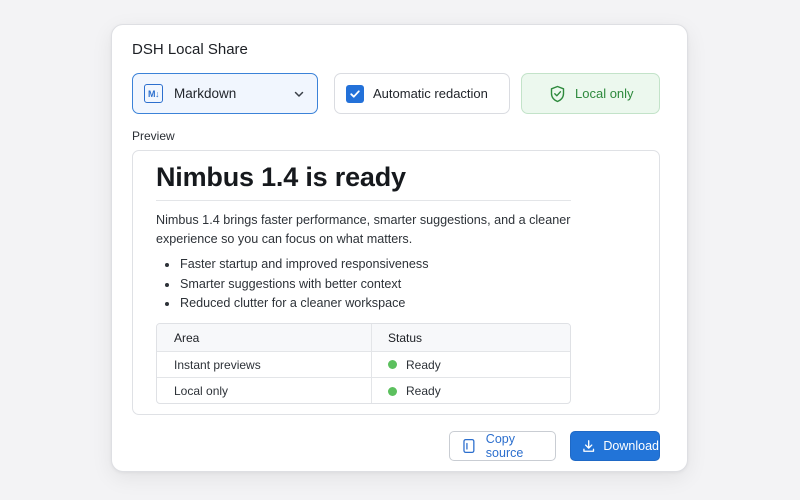 The height and width of the screenshot is (500, 800). What do you see at coordinates (153, 93) in the screenshot?
I see `markdown-icon: M↓` at bounding box center [153, 93].